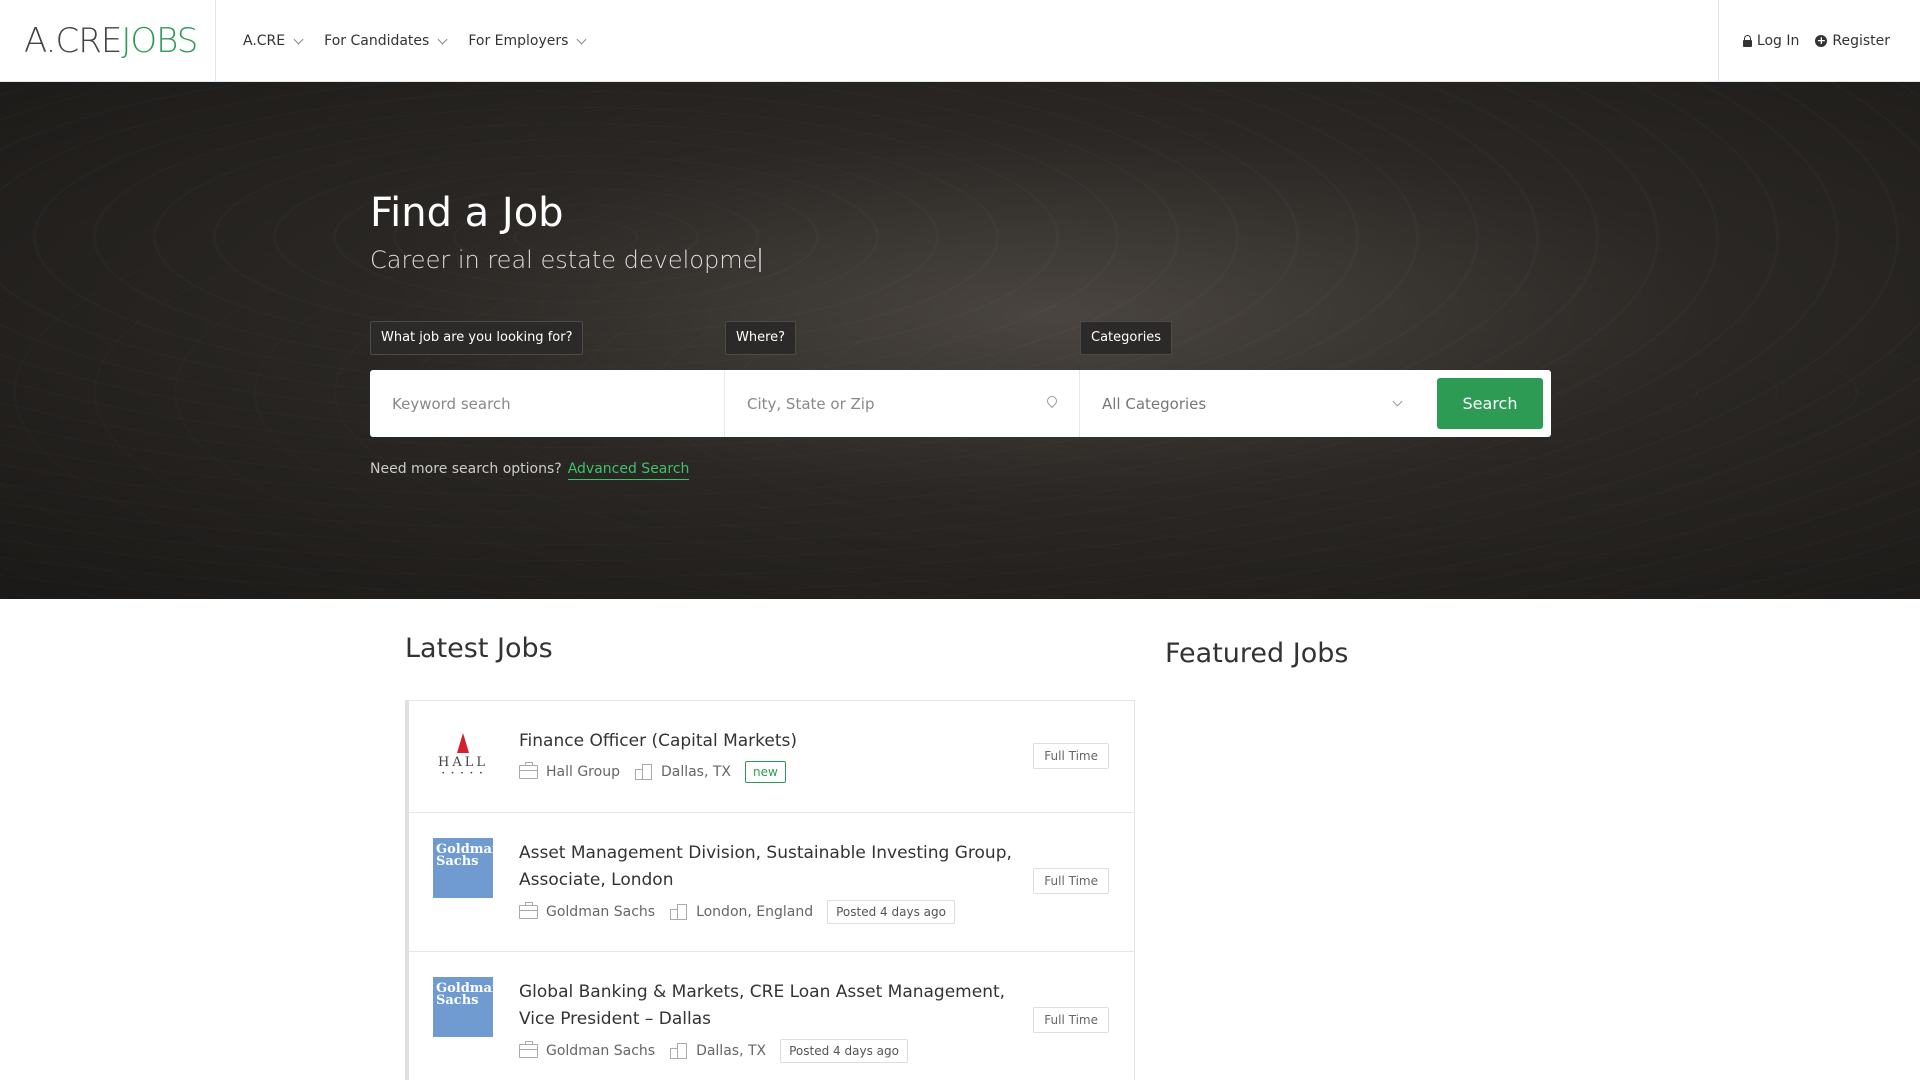 The width and height of the screenshot is (1920, 1080). What do you see at coordinates (463, 755) in the screenshot?
I see `company-logo: HALL • • • • •` at bounding box center [463, 755].